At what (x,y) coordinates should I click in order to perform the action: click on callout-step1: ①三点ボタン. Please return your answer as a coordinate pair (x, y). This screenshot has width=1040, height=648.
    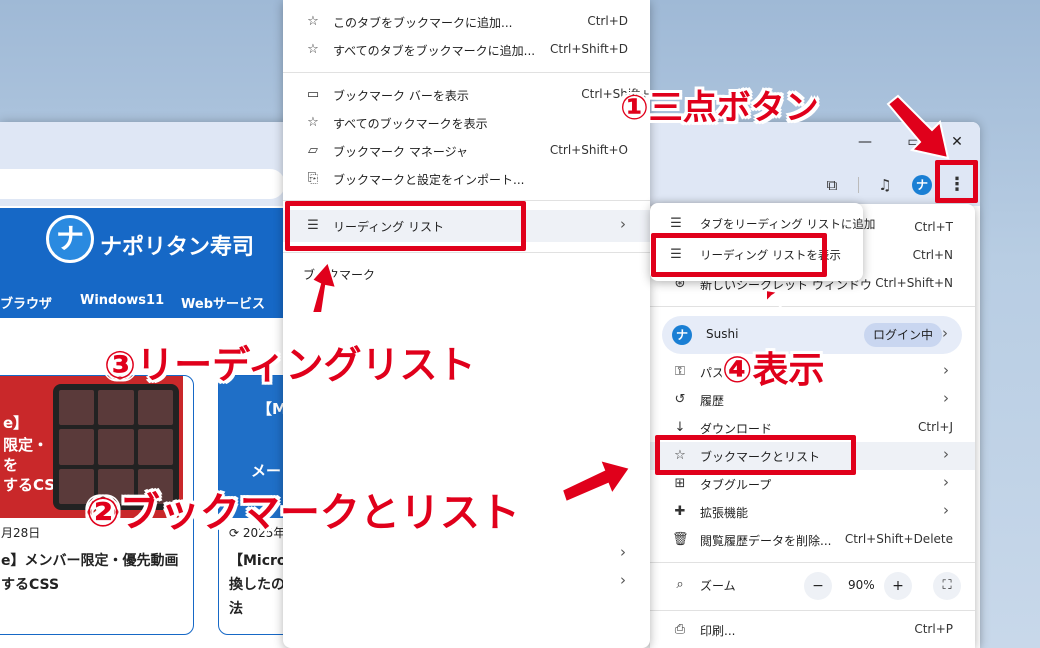
    Looking at the image, I should click on (719, 108).